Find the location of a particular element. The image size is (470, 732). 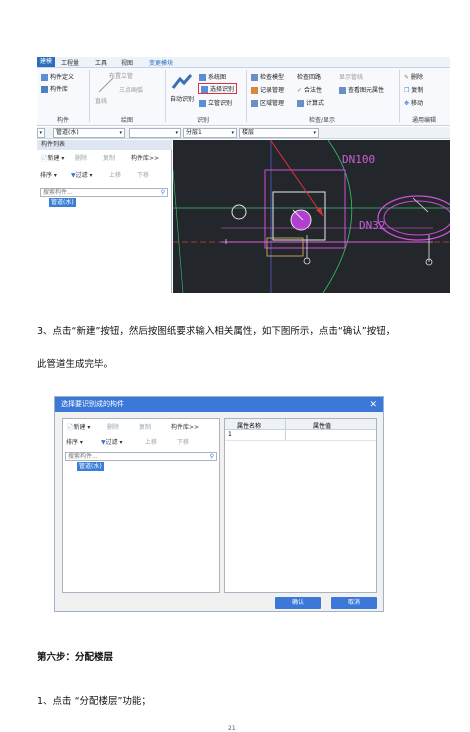

group-label-recognize: 识别 is located at coordinates (203, 120).